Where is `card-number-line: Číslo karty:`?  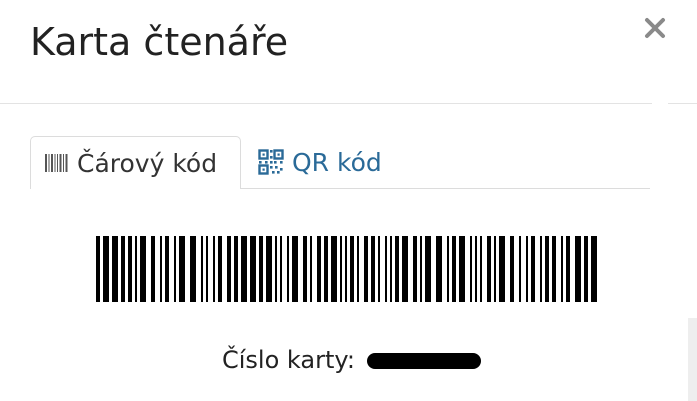 card-number-line: Číslo karty: is located at coordinates (351, 360).